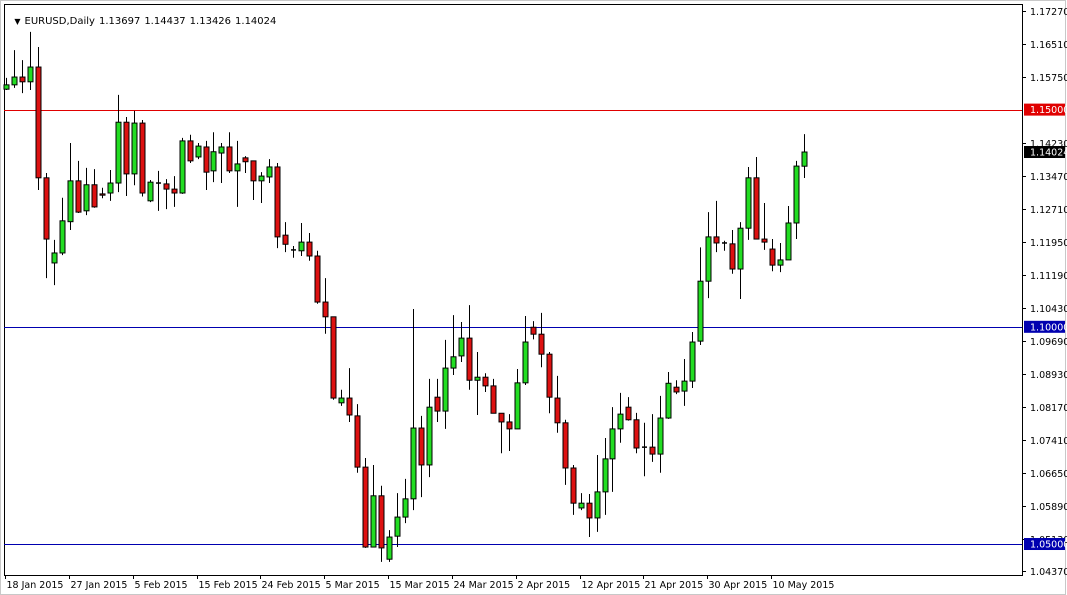 The height and width of the screenshot is (595, 1067). What do you see at coordinates (420, 585) in the screenshot?
I see `x-tick-label: 15 Mar 2015` at bounding box center [420, 585].